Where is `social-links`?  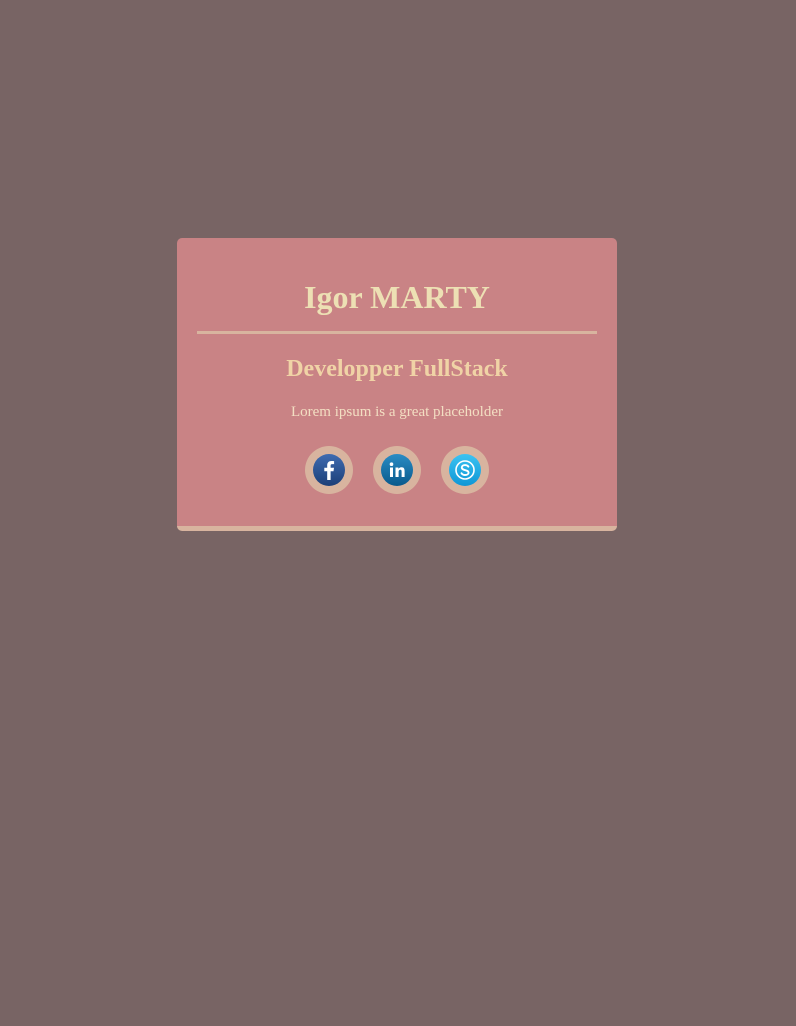 social-links is located at coordinates (397, 470).